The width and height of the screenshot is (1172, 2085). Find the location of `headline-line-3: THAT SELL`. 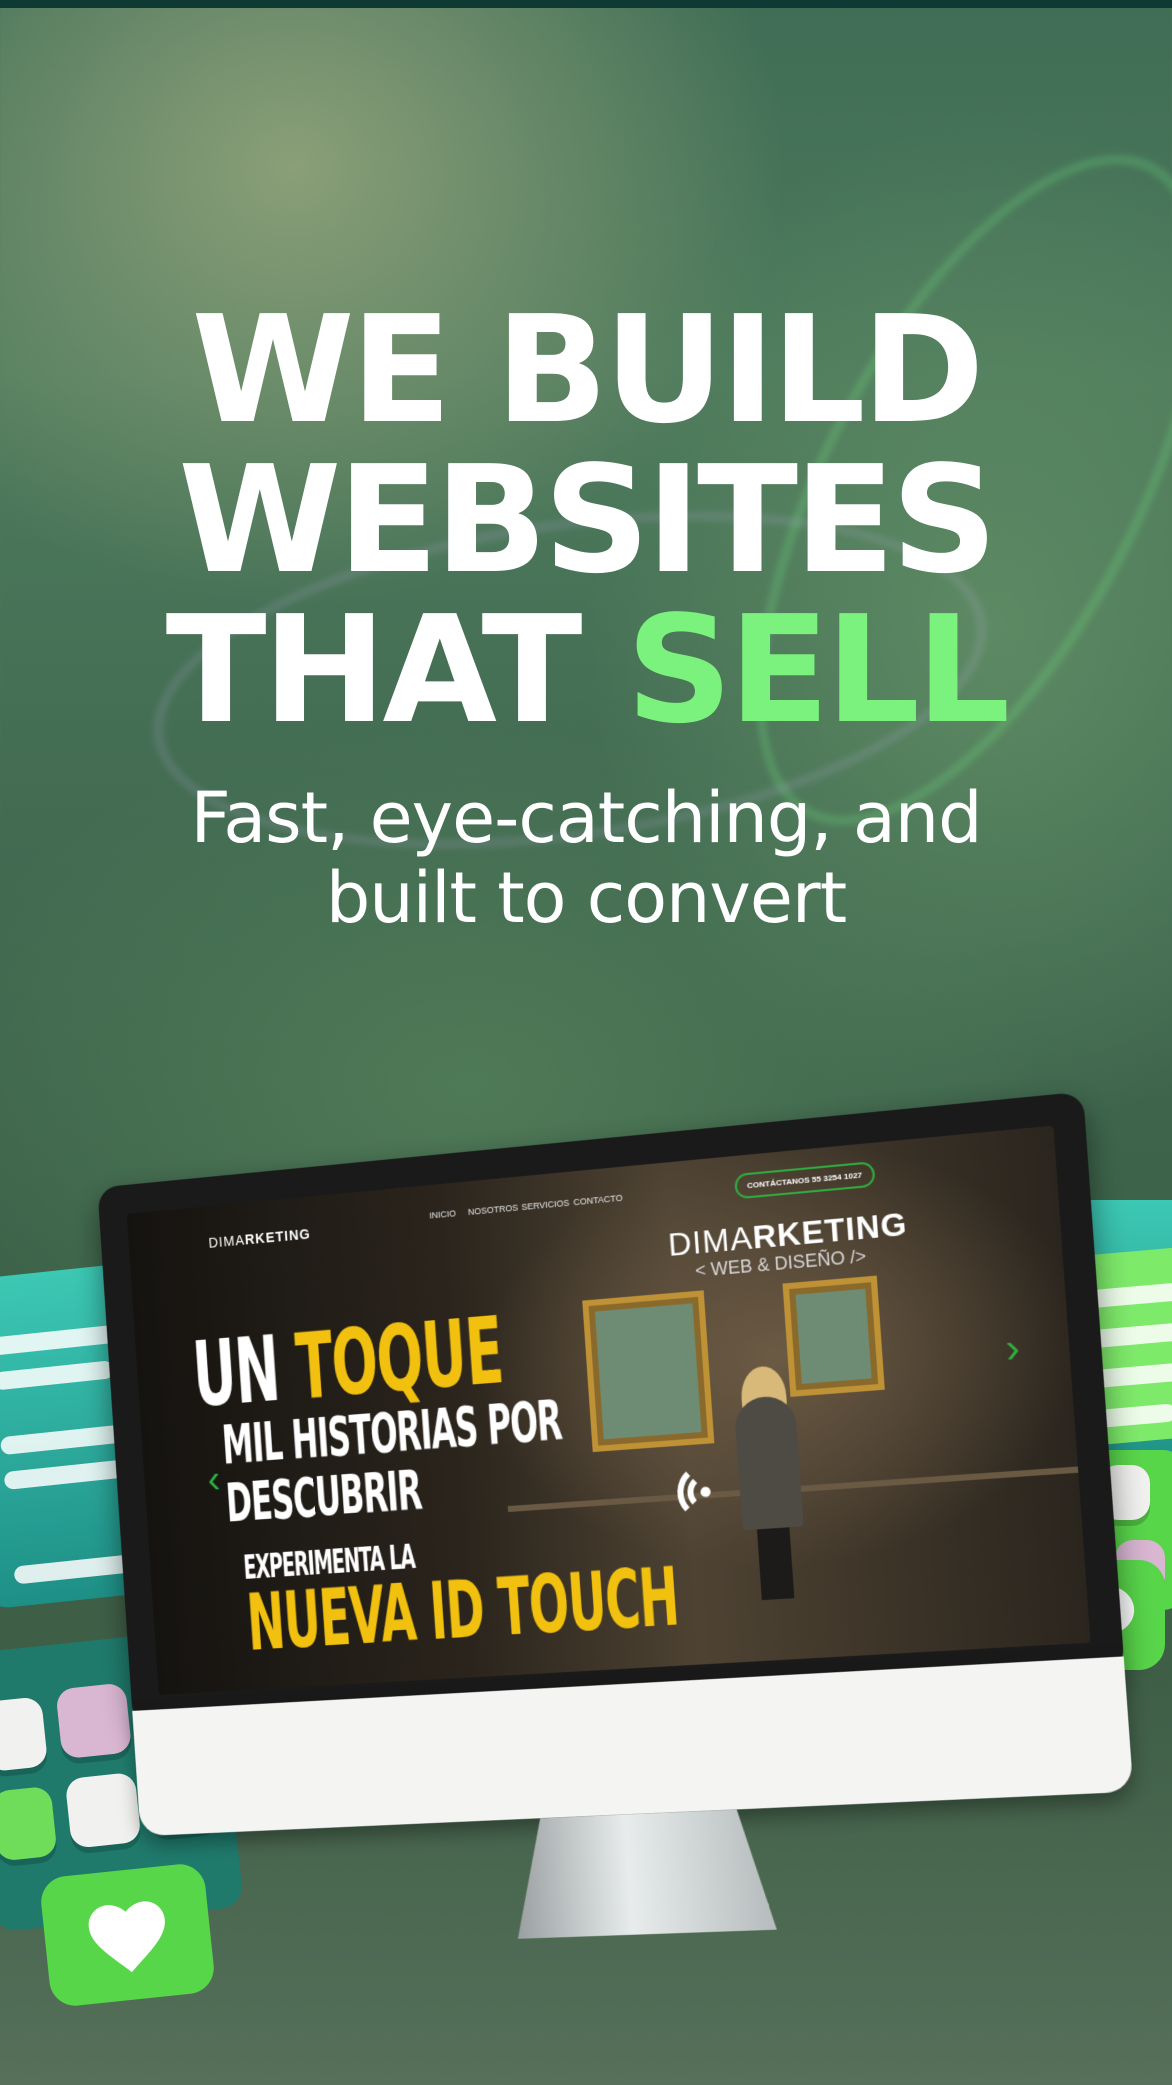

headline-line-3: THAT SELL is located at coordinates (586, 670).